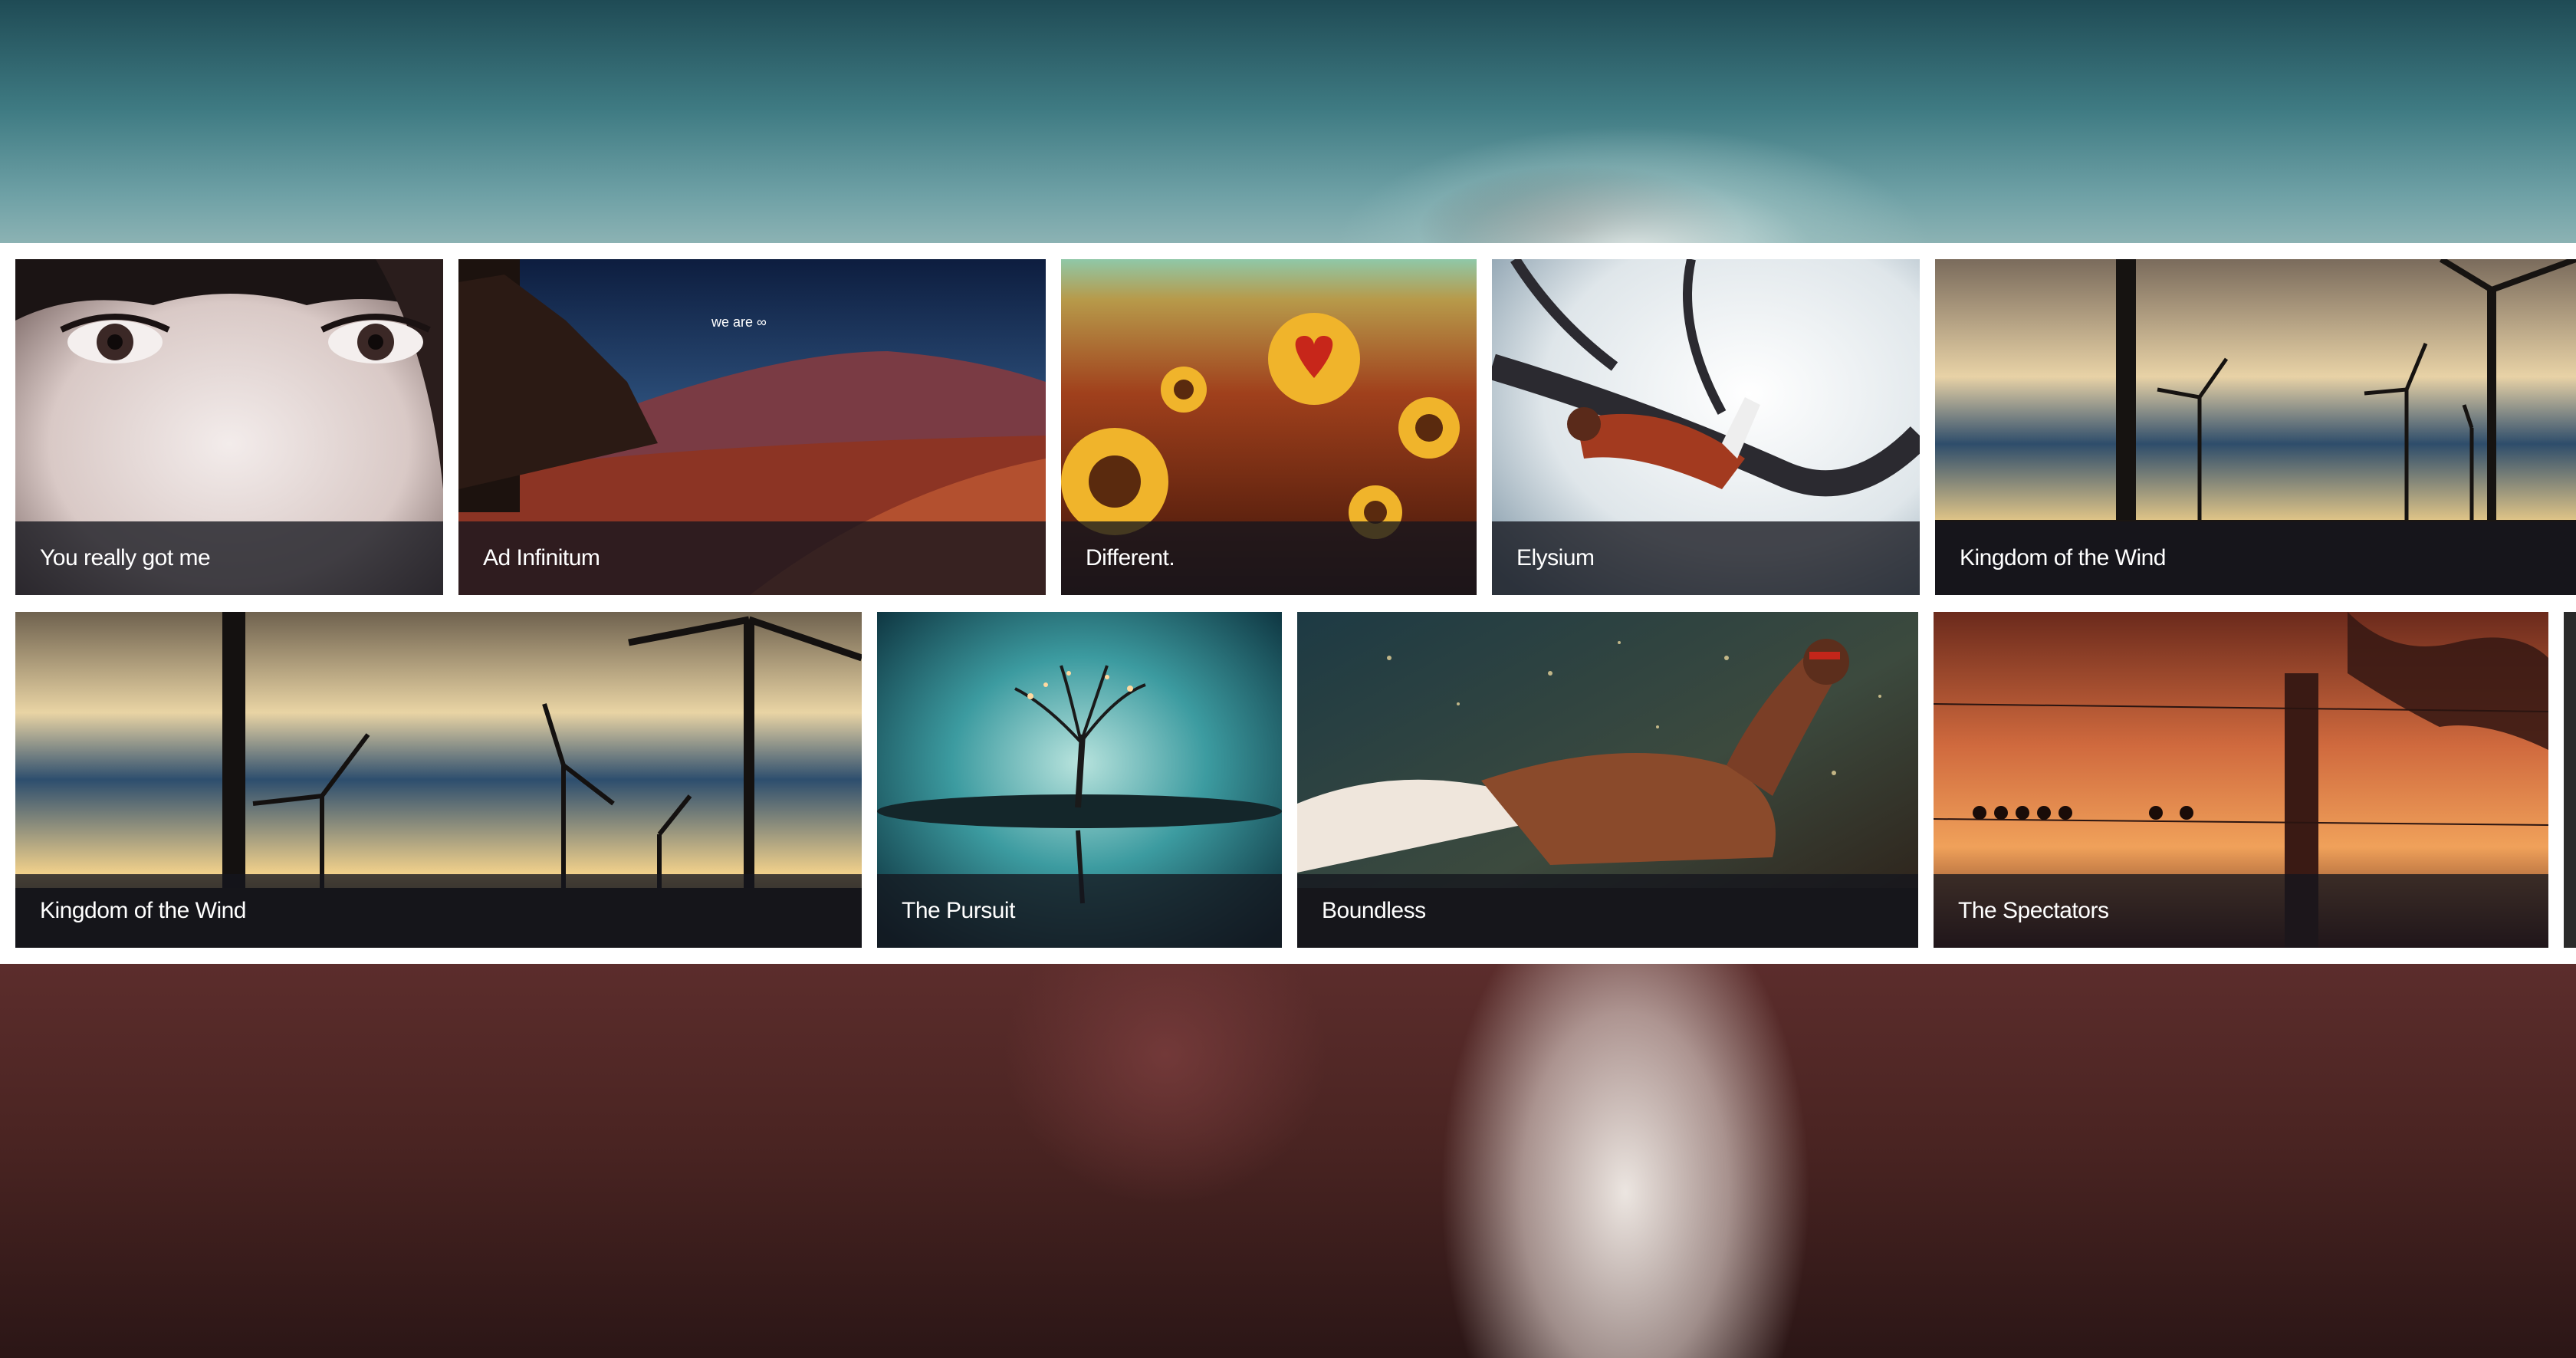 The image size is (2576, 1358). Describe the element at coordinates (1706, 558) in the screenshot. I see `tile-caption: Elysium` at that location.